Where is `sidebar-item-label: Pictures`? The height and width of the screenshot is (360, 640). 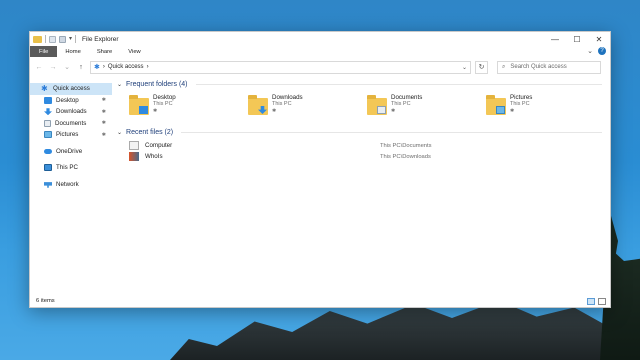 sidebar-item-label: Pictures is located at coordinates (67, 135).